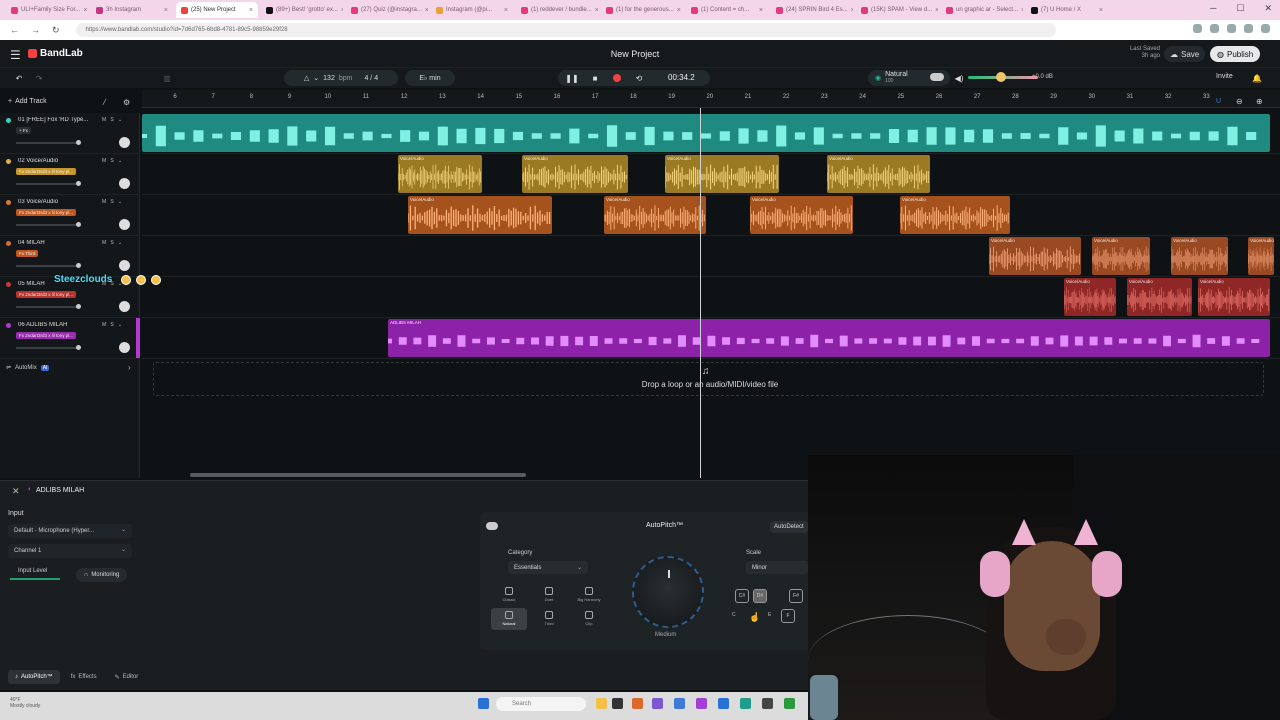  Describe the element at coordinates (53, 202) in the screenshot. I see `track-name: 03 Voice/Audio` at that location.